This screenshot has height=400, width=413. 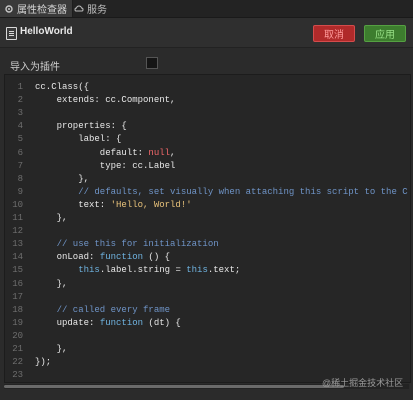 What do you see at coordinates (206, 9) in the screenshot?
I see `panel-tab-bar: 属性检查器 服务` at bounding box center [206, 9].